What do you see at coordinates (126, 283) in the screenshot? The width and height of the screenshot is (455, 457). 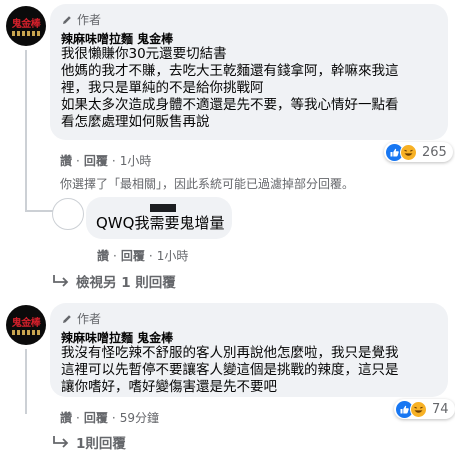 I see `view-more-label: 檢視另 1 則回覆` at bounding box center [126, 283].